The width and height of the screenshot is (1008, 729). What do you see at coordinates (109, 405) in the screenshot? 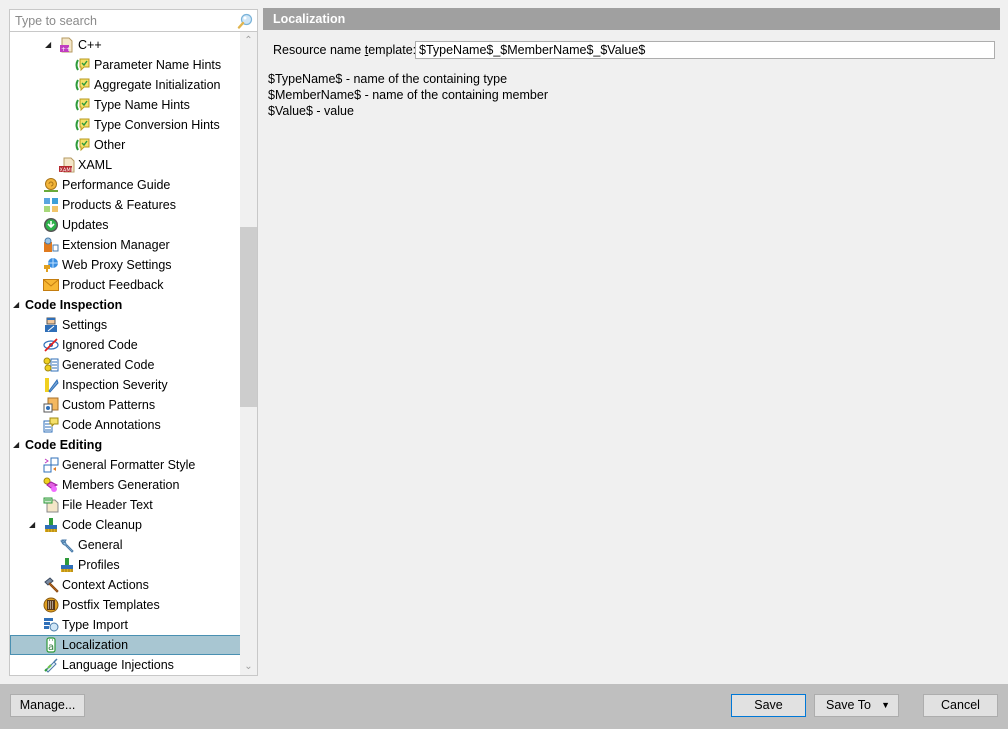
I see `tree-item-label: Custom Patterns` at bounding box center [109, 405].